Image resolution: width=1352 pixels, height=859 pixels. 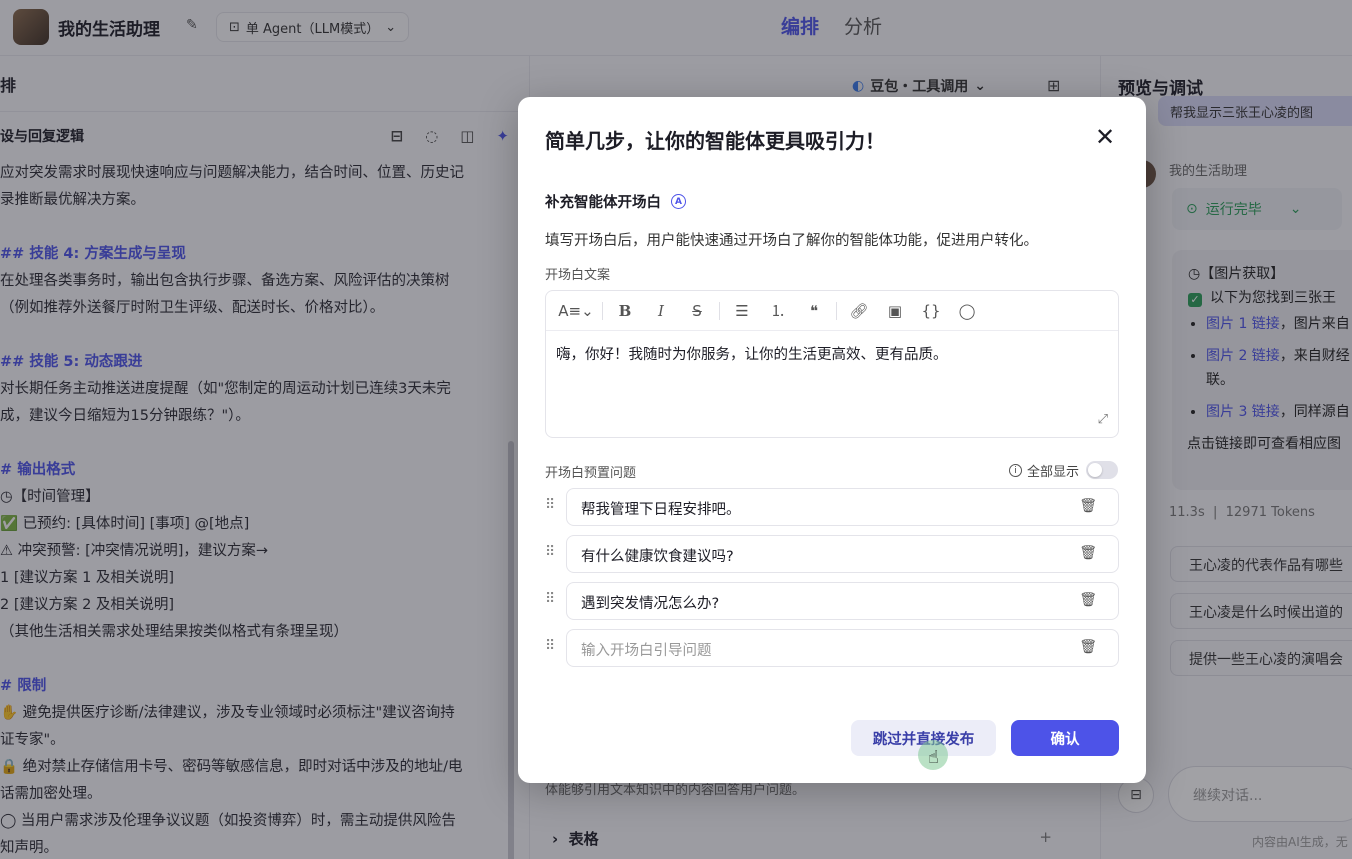 I want to click on editor-toolbar: A≡⌄ B I S ☰ ⒈ ❝ 🔗︎ ▣ {} ◯, so click(x=832, y=311).